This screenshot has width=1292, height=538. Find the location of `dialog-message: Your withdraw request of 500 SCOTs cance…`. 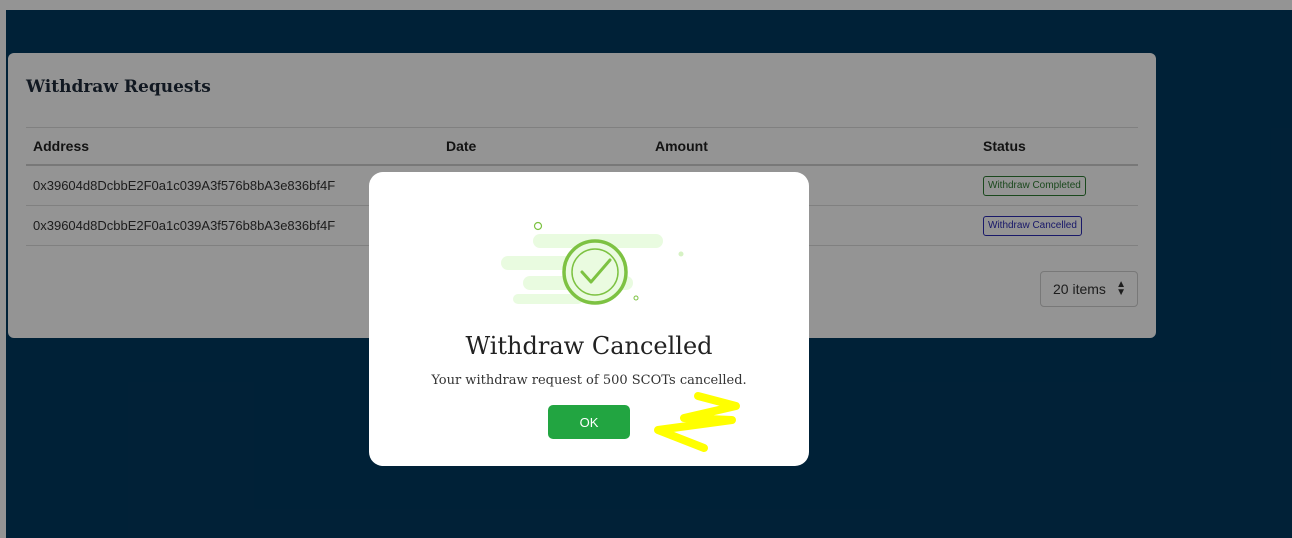

dialog-message: Your withdraw request of 500 SCOTs cance… is located at coordinates (589, 380).